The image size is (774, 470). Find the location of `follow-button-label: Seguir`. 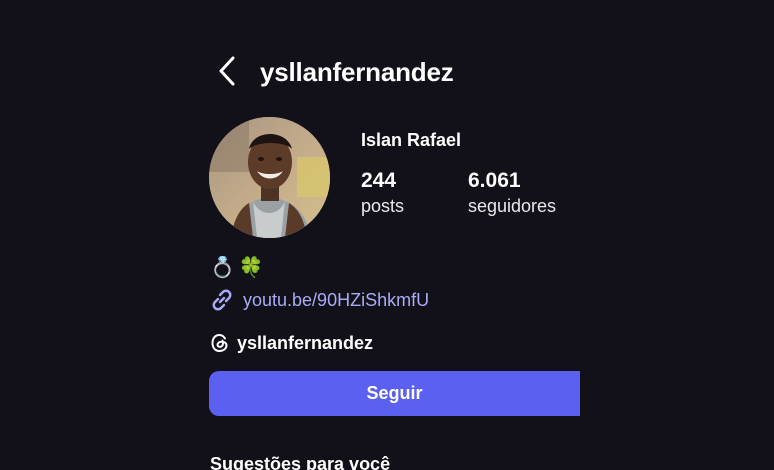

follow-button-label: Seguir is located at coordinates (394, 393).